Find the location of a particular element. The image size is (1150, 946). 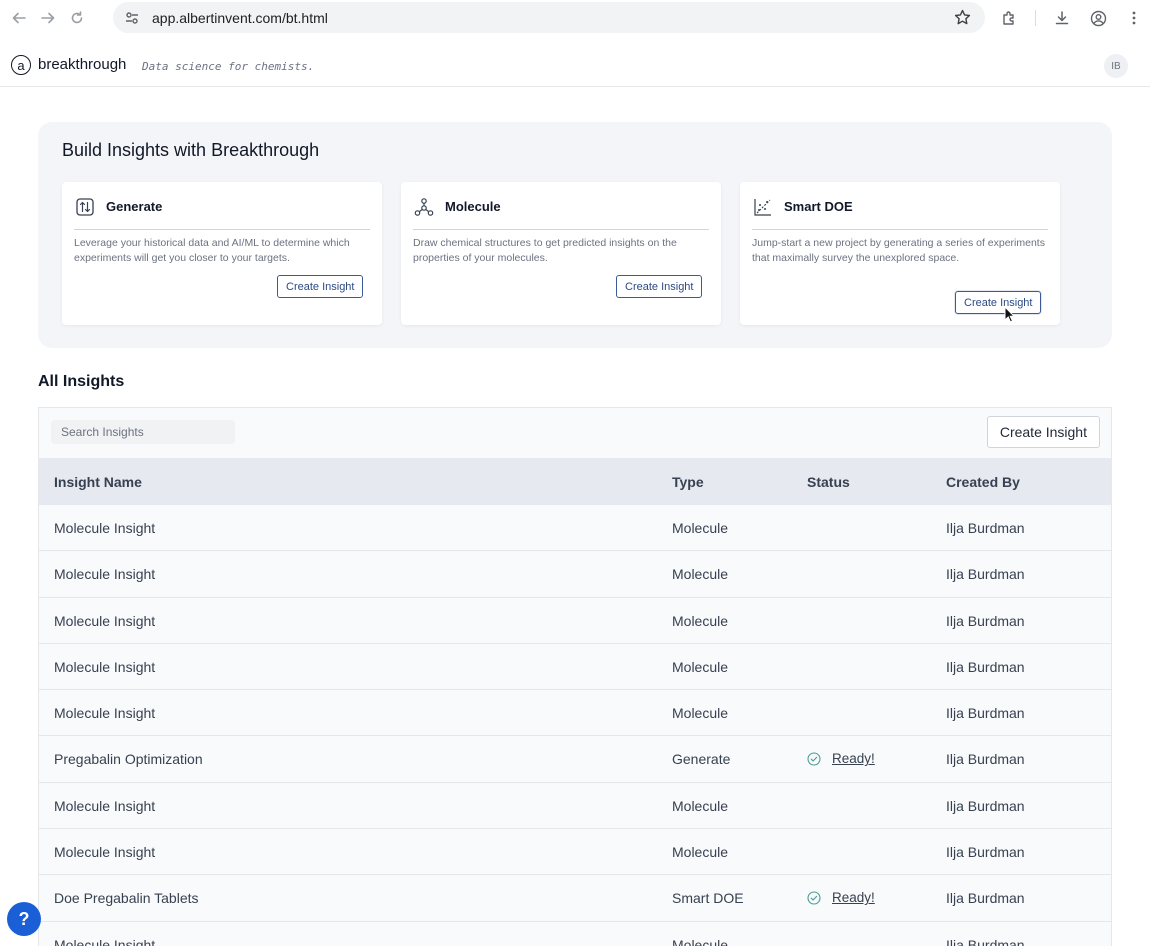

mouse-cursor-icon is located at coordinates (1010, 314).